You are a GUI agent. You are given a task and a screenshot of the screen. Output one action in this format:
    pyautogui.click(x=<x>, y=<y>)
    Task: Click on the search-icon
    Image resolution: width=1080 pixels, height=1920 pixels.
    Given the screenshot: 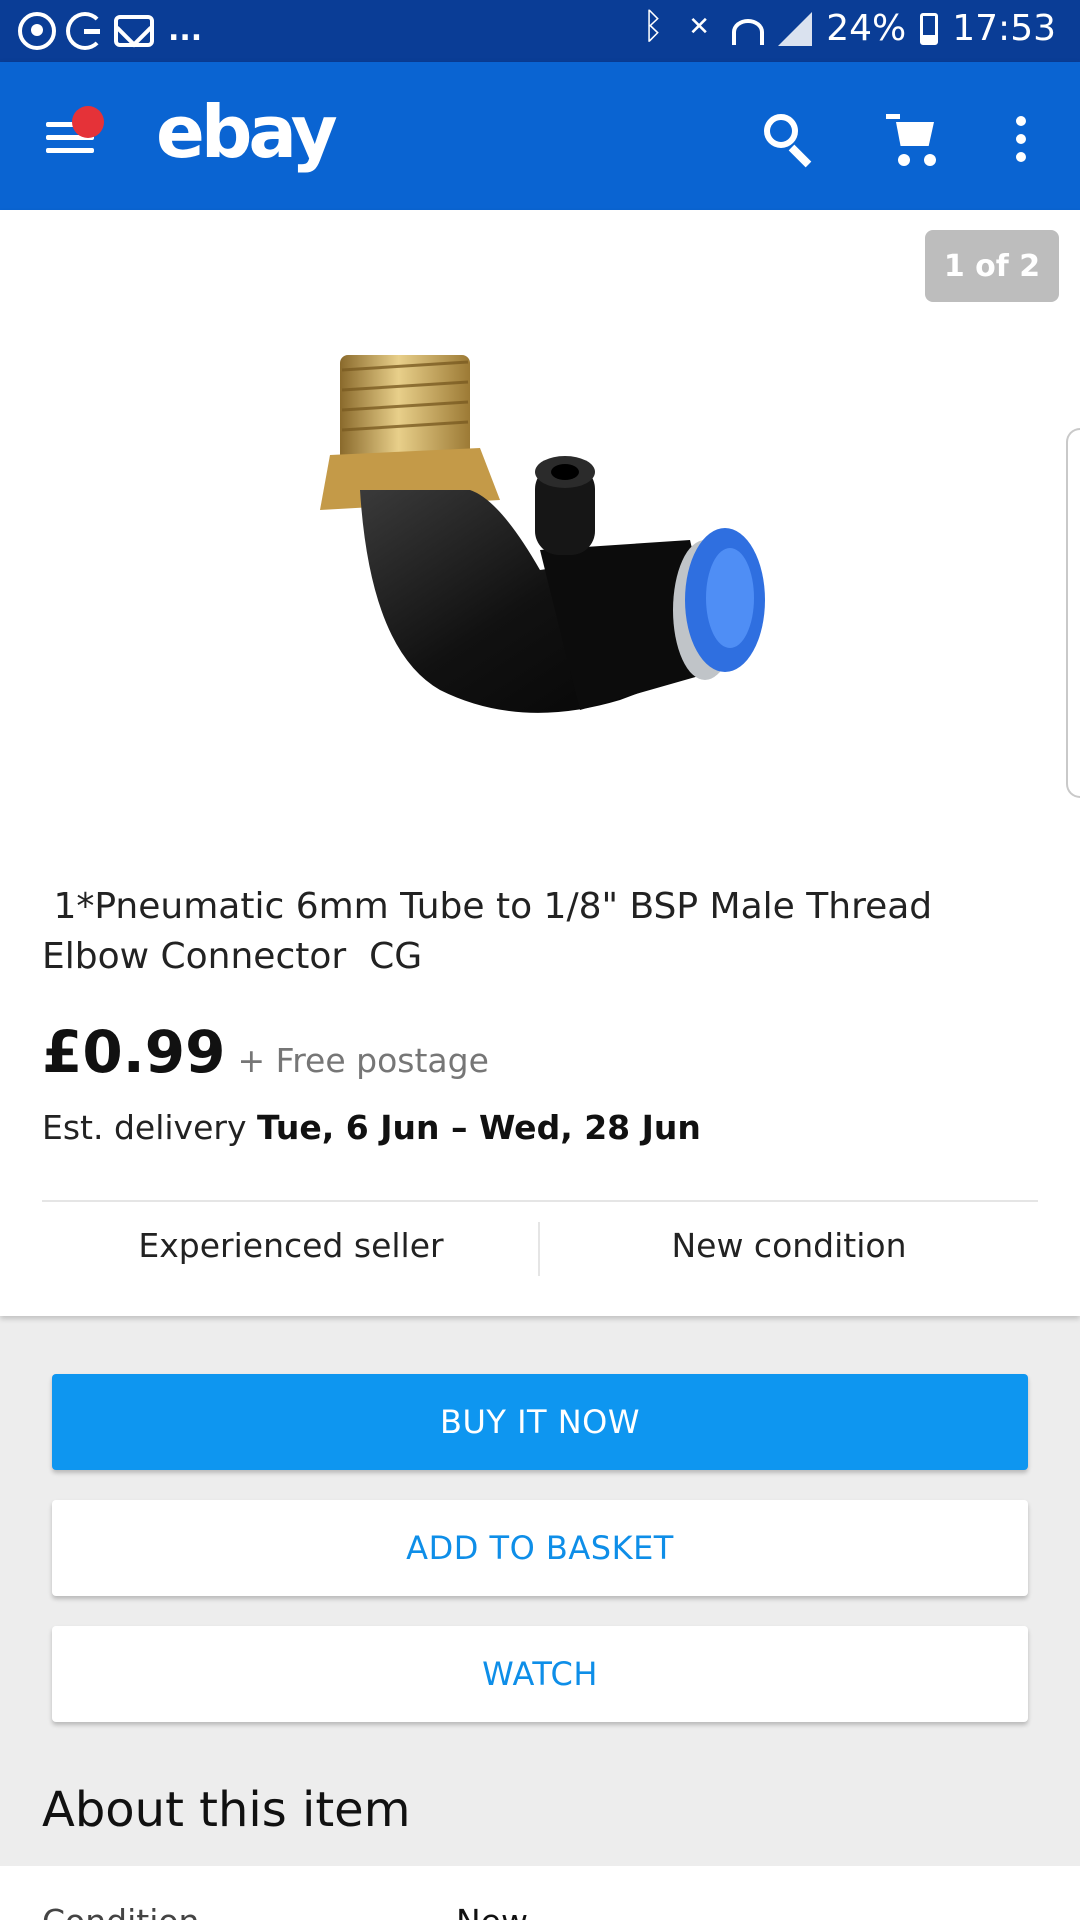 What is the action you would take?
    pyautogui.click(x=781, y=131)
    